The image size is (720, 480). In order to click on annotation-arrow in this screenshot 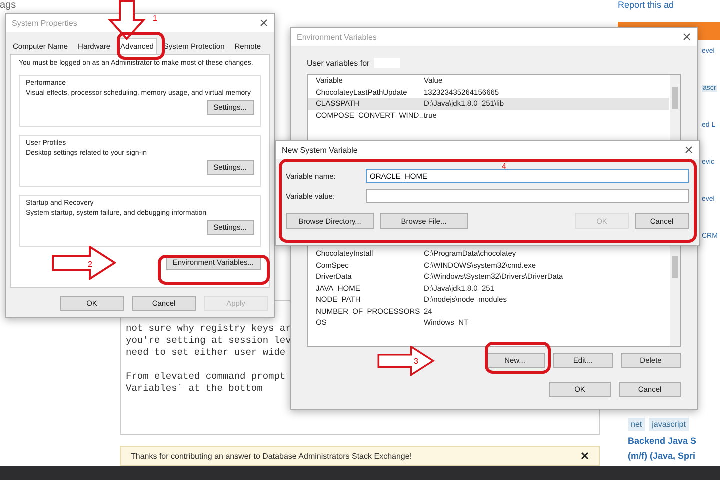, I will do `click(84, 263)`.